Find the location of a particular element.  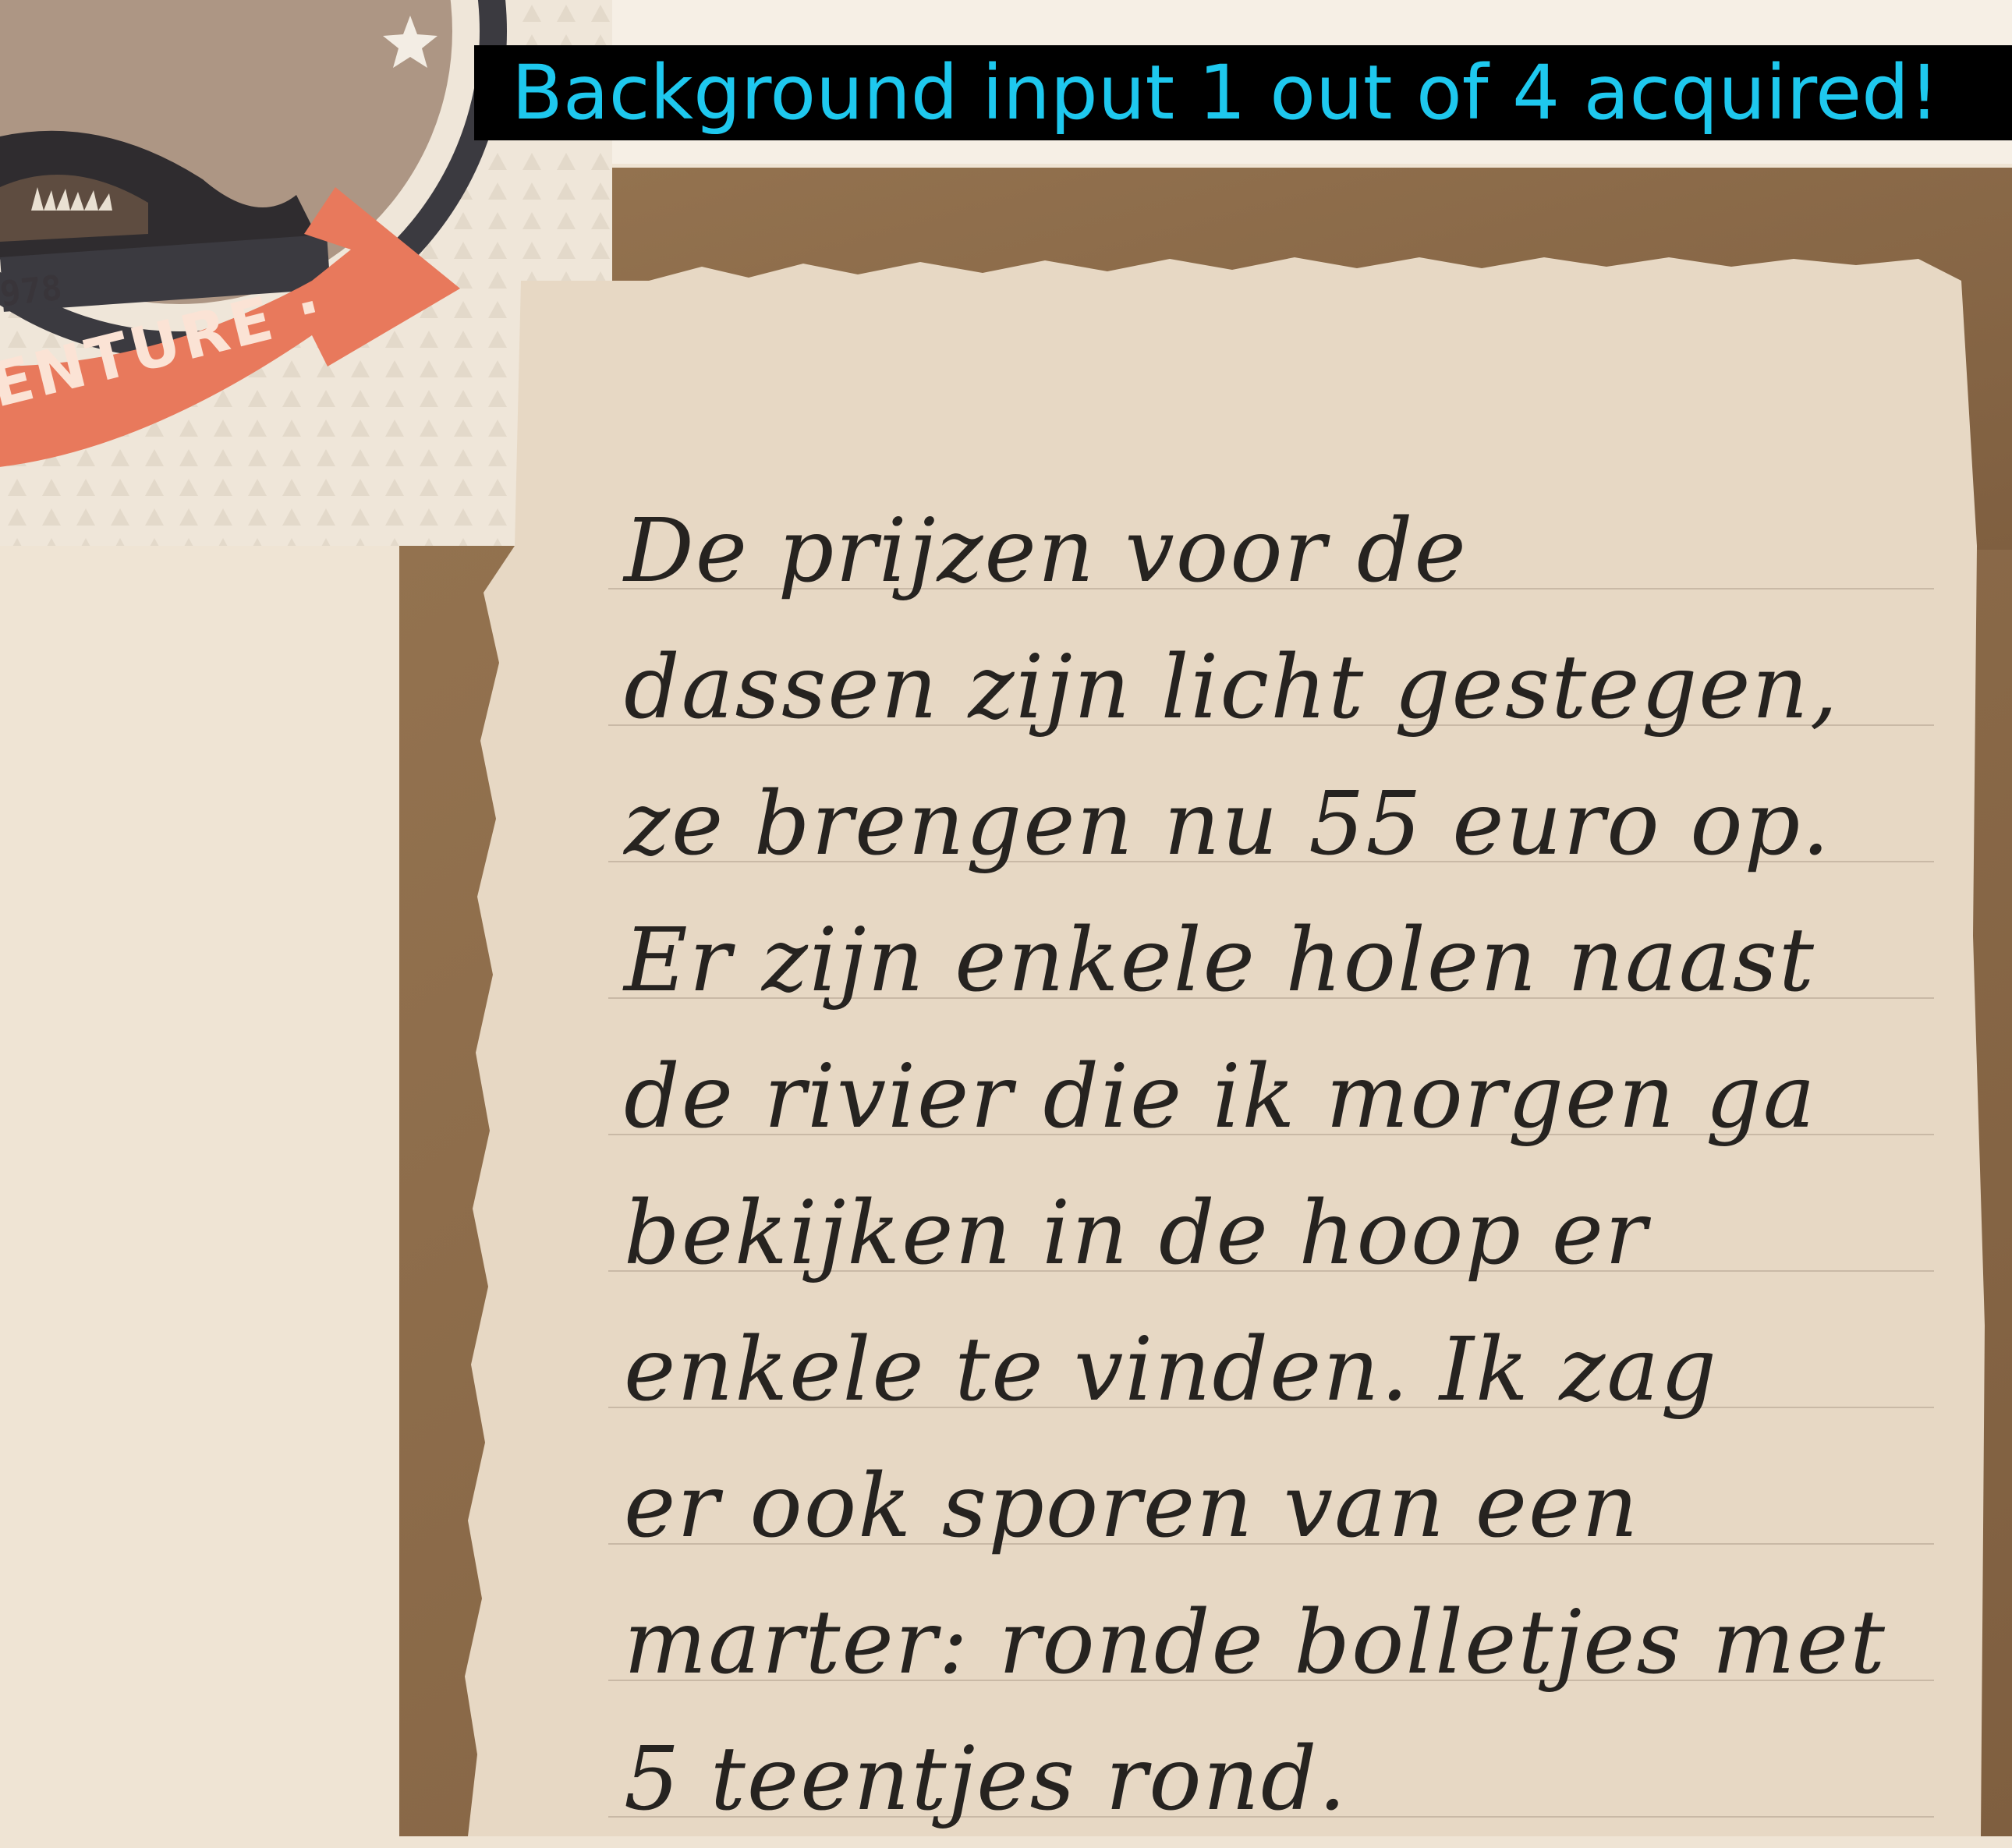

status-banner: Background input 1 out of 4 acquired! is located at coordinates (1243, 93).